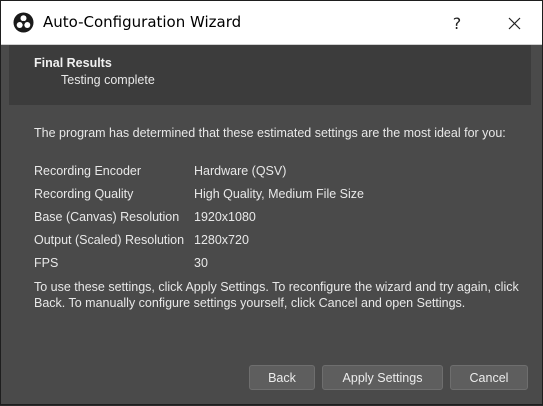 Image resolution: width=543 pixels, height=406 pixels. Describe the element at coordinates (282, 377) in the screenshot. I see `back-button: Back` at that location.